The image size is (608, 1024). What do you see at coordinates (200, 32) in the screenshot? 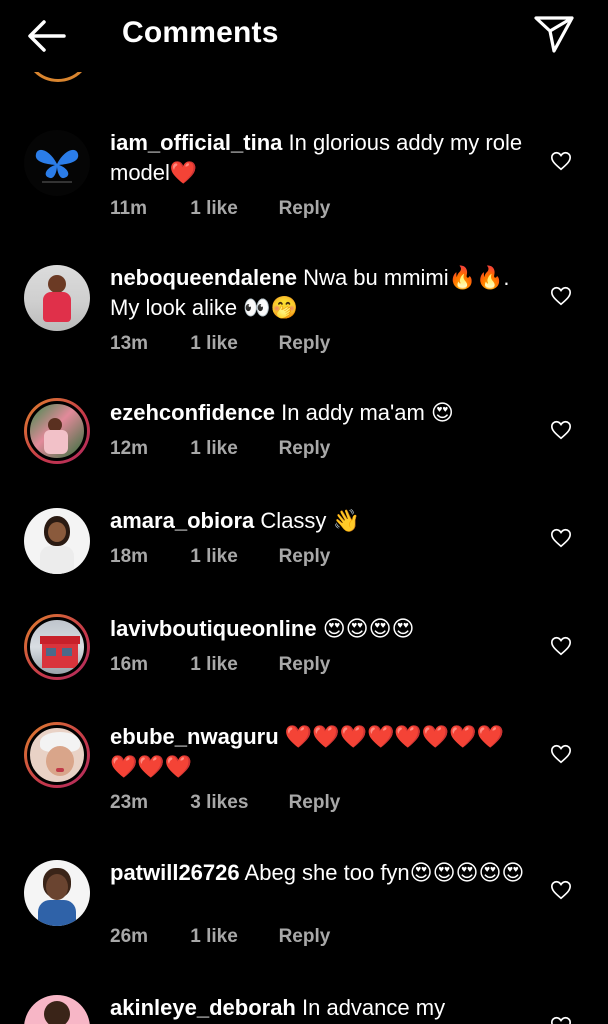
I see `page-title: Comments` at bounding box center [200, 32].